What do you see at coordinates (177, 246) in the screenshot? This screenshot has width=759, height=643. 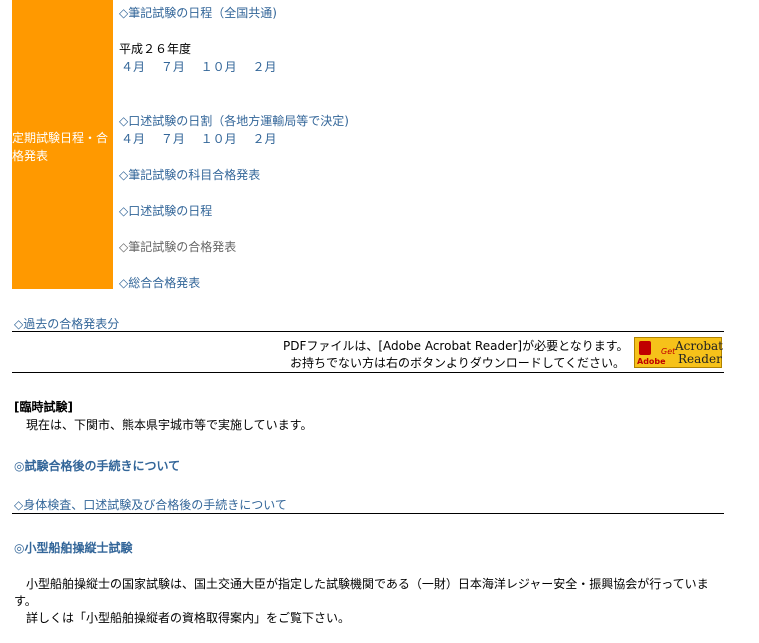 I see `written-pass-announcement-link: ◇筆記試験の合格発表` at bounding box center [177, 246].